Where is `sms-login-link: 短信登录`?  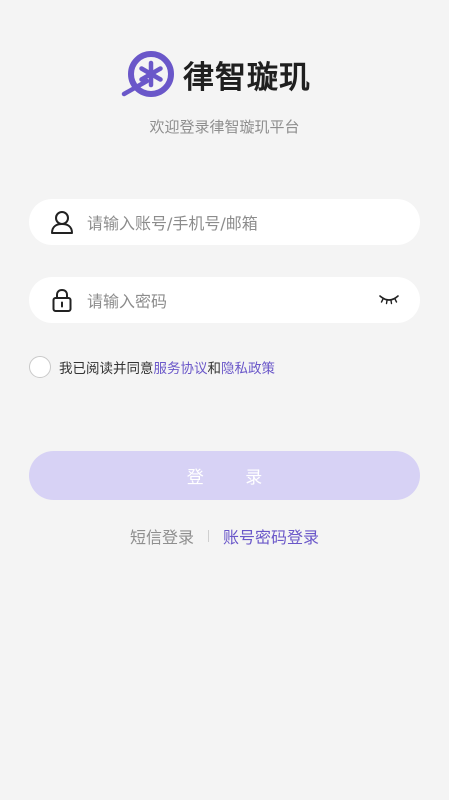
sms-login-link: 短信登录 is located at coordinates (162, 536).